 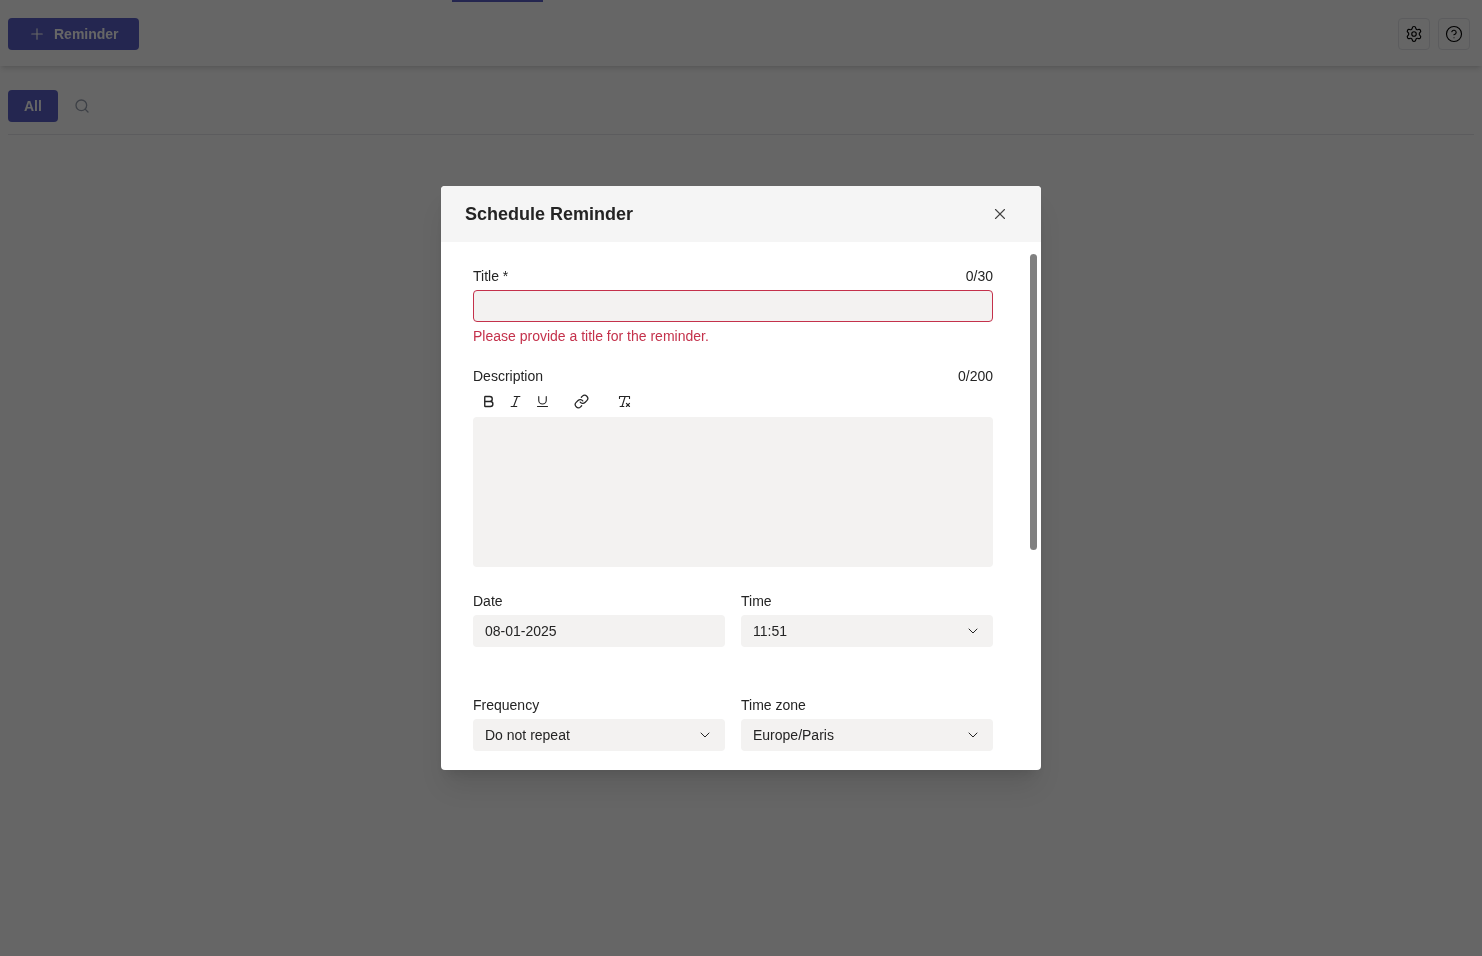 I want to click on error-message: Please provide a title for the reminder., so click(x=591, y=336).